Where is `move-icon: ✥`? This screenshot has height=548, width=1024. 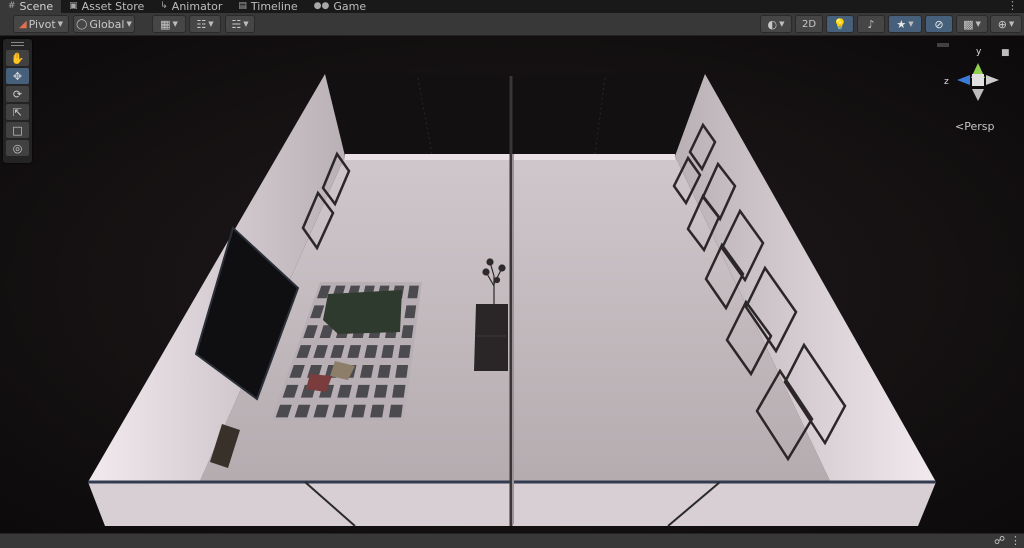
move-icon: ✥ is located at coordinates (17, 76).